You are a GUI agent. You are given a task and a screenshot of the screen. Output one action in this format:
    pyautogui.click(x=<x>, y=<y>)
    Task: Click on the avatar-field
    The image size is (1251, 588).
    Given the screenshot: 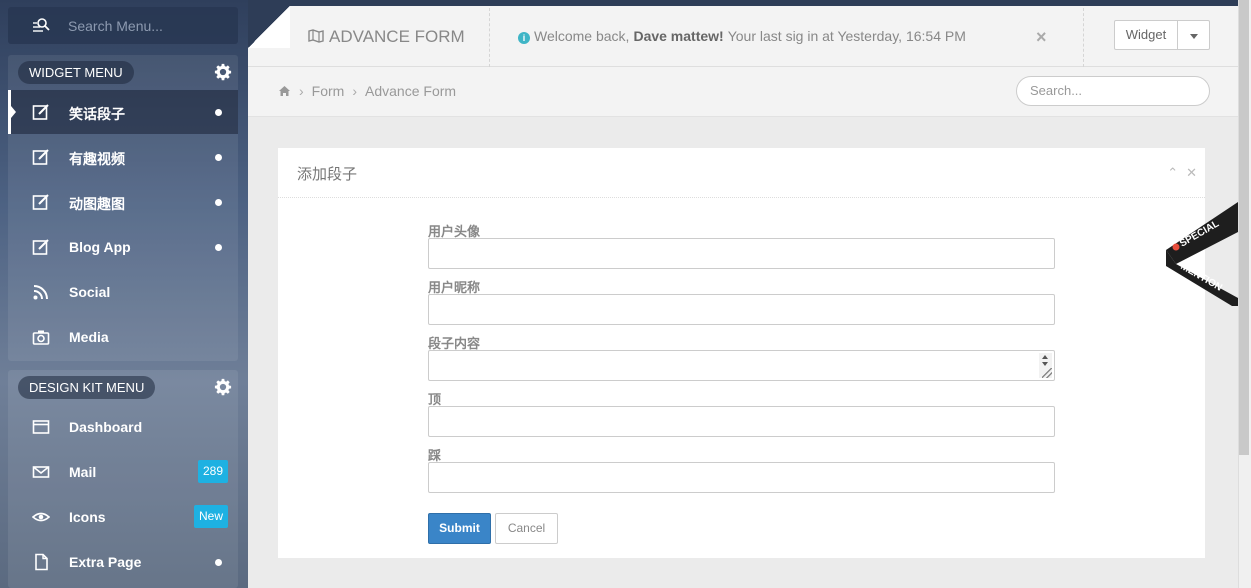 What is the action you would take?
    pyautogui.click(x=741, y=253)
    